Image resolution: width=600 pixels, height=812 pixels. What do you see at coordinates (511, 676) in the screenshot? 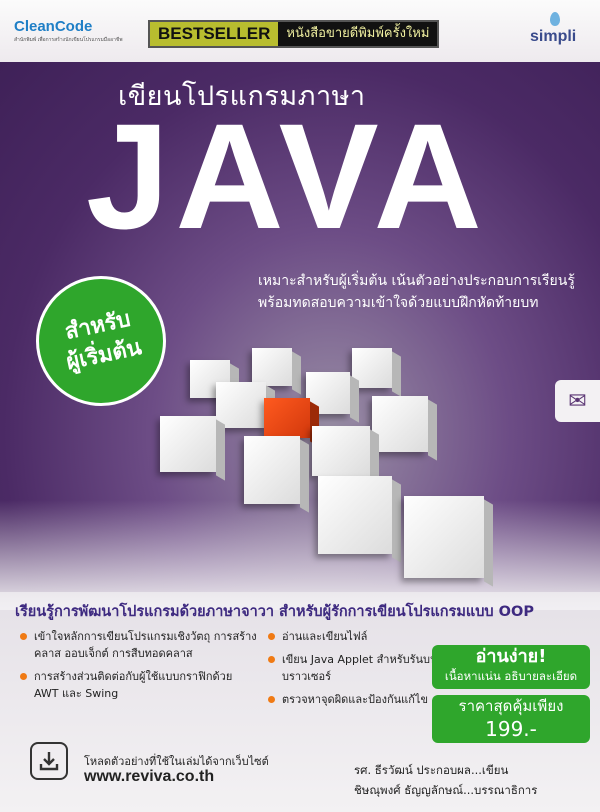
I see `easy-read-sub: เนื้อหาแน่น อธิบายละเอียด` at bounding box center [511, 676].